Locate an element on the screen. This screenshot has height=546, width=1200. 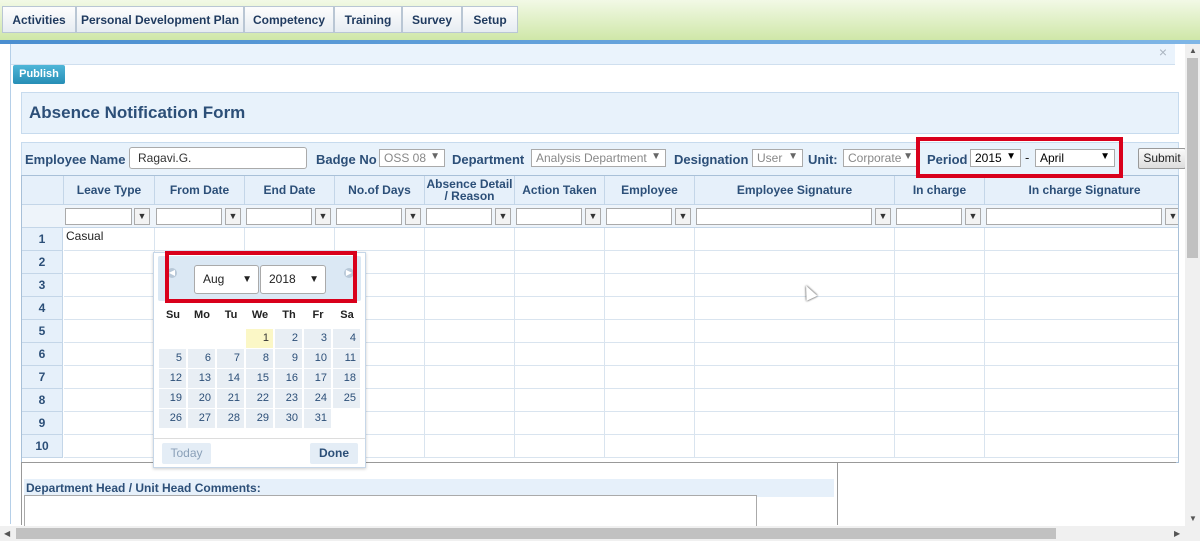
calendar-day: 3 is located at coordinates (317, 338).